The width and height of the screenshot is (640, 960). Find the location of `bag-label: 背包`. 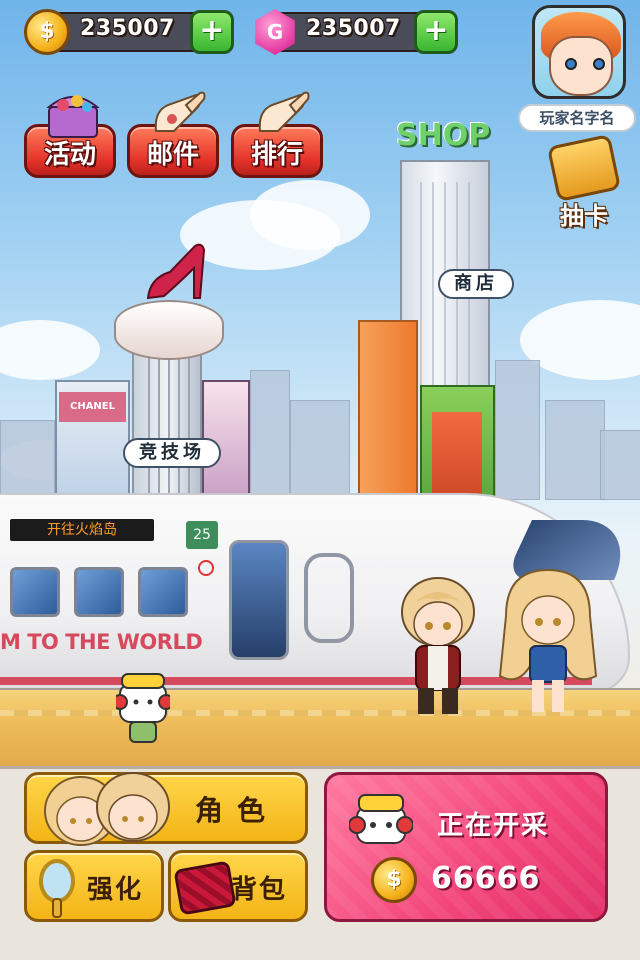

bag-label: 背包 is located at coordinates (259, 890).